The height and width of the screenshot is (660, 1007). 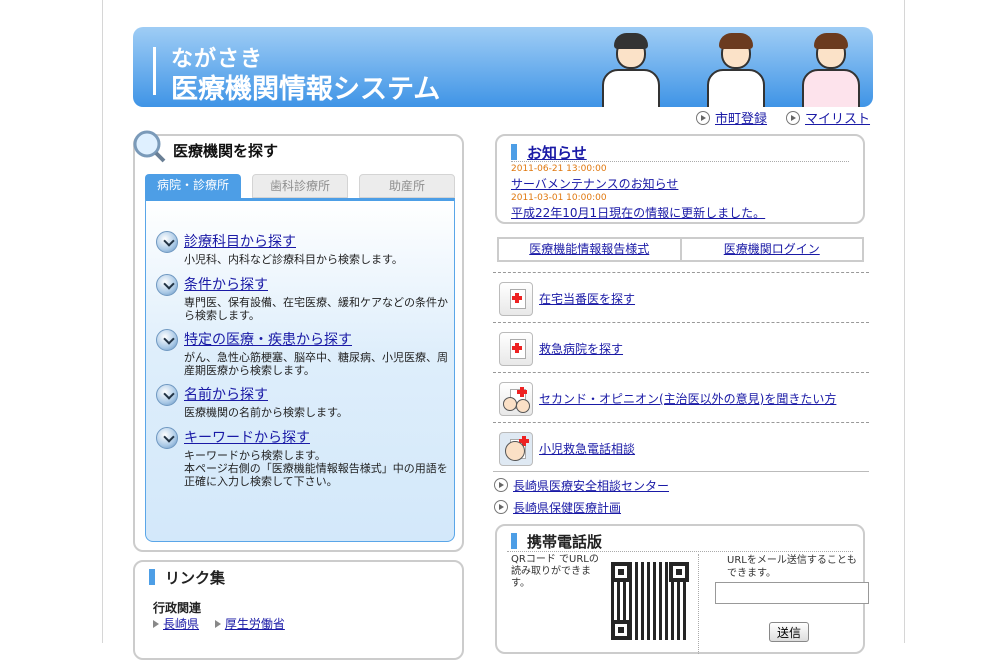 I want to click on nurse-illustration, so click(x=736, y=70).